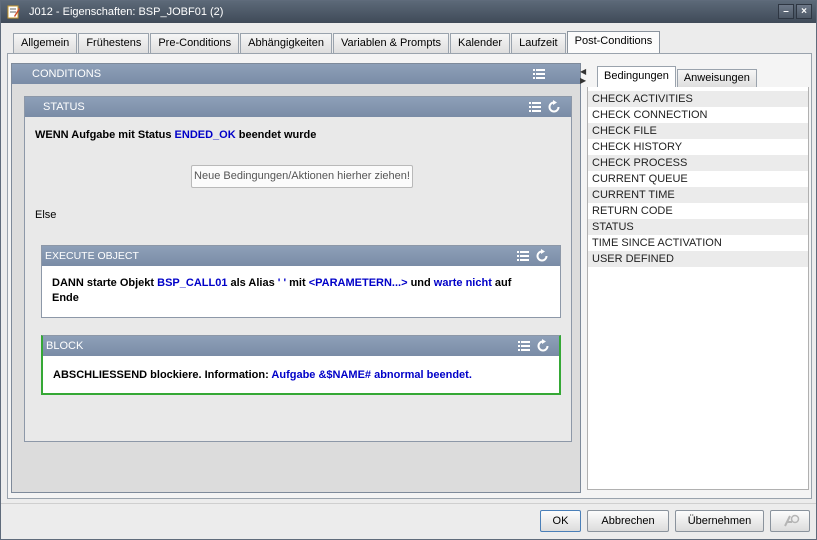 The height and width of the screenshot is (540, 817). What do you see at coordinates (408, 503) in the screenshot?
I see `footer-divider` at bounding box center [408, 503].